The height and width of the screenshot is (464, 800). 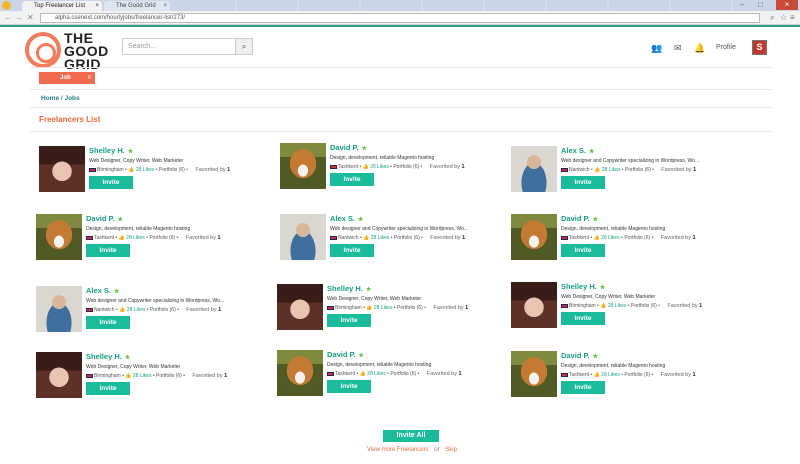 I want to click on bell-icon: 🔔, so click(x=699, y=48).